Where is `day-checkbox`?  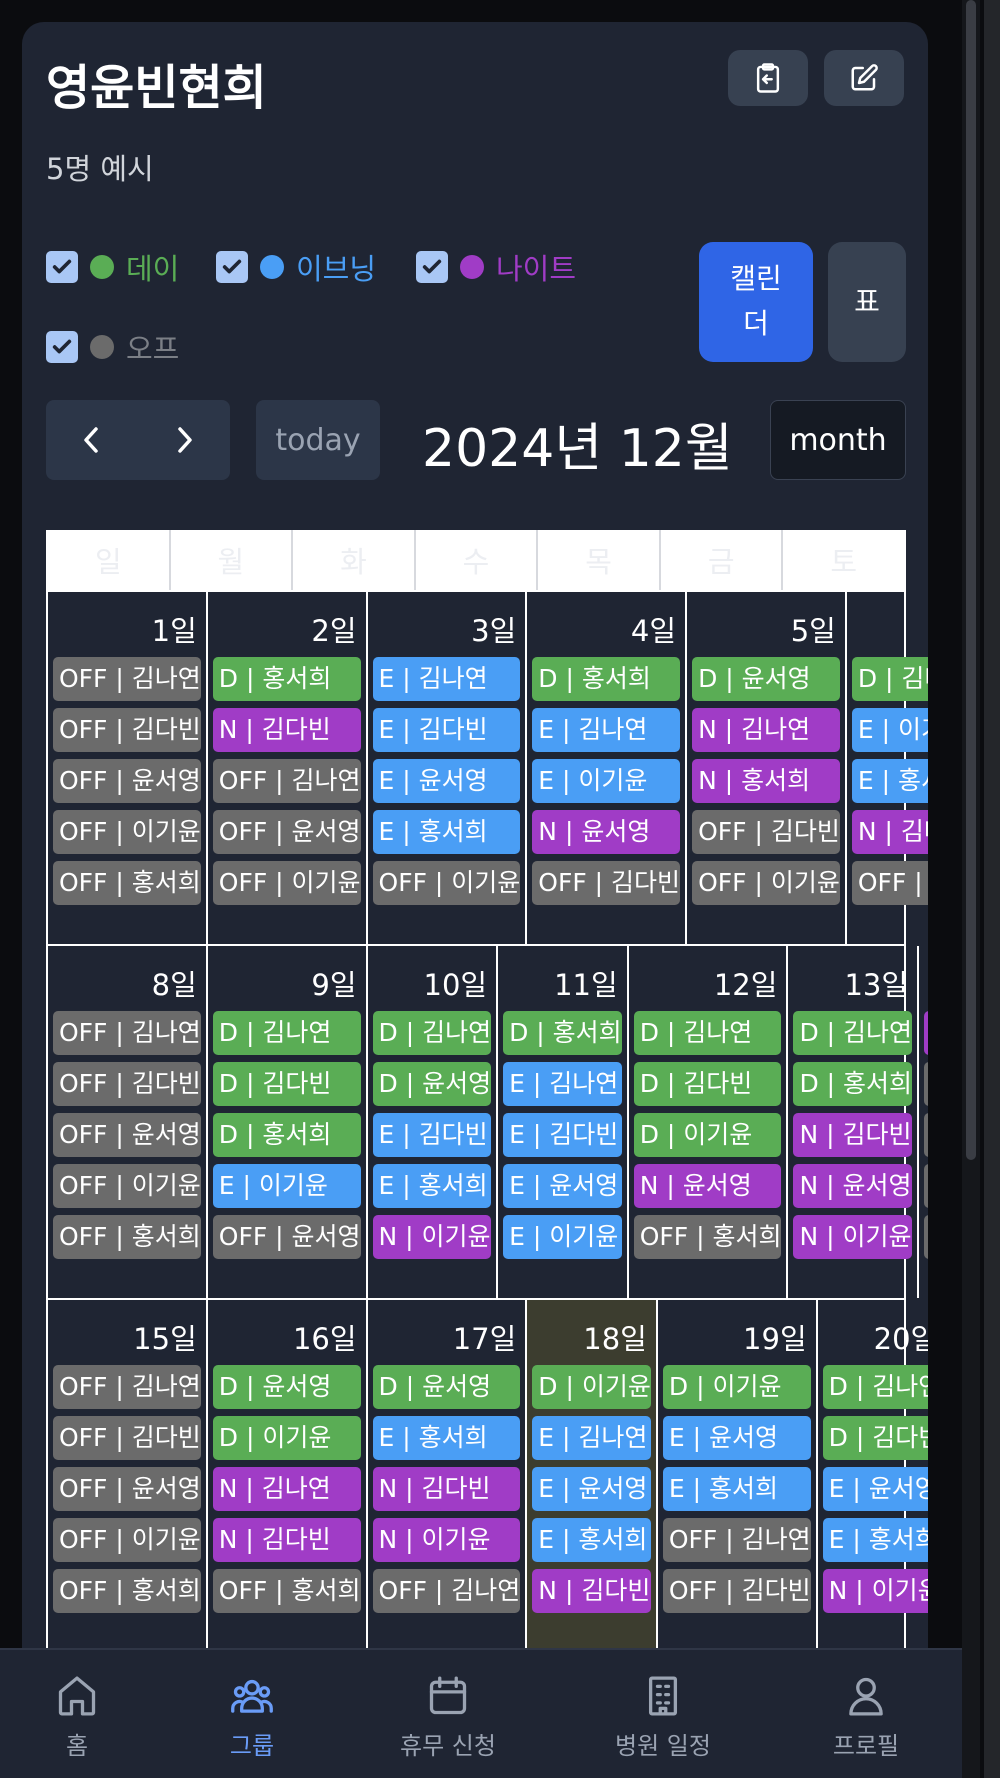
day-checkbox is located at coordinates (62, 267).